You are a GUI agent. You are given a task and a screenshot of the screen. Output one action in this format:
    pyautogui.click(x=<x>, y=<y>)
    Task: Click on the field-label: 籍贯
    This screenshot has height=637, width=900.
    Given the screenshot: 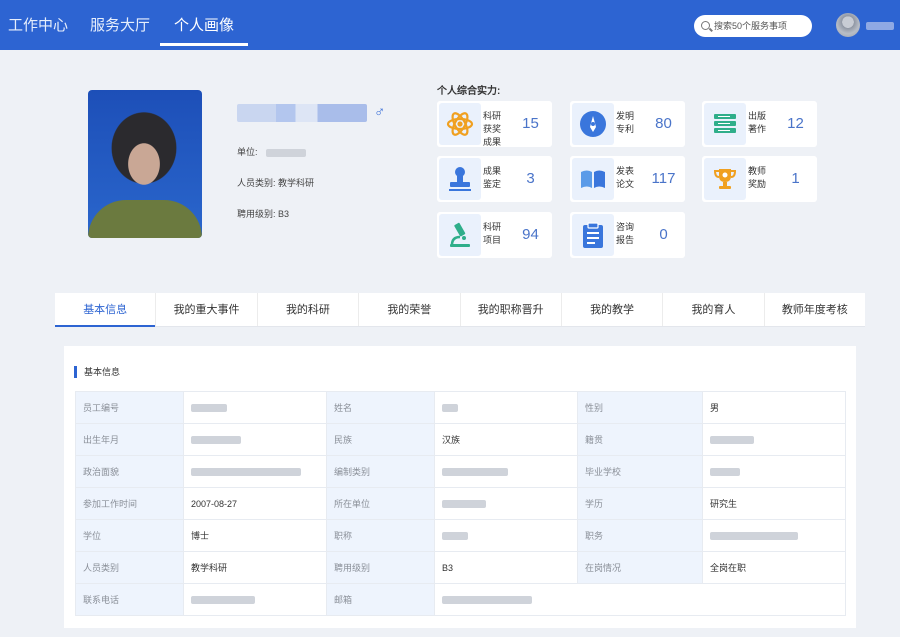 What is the action you would take?
    pyautogui.click(x=640, y=439)
    